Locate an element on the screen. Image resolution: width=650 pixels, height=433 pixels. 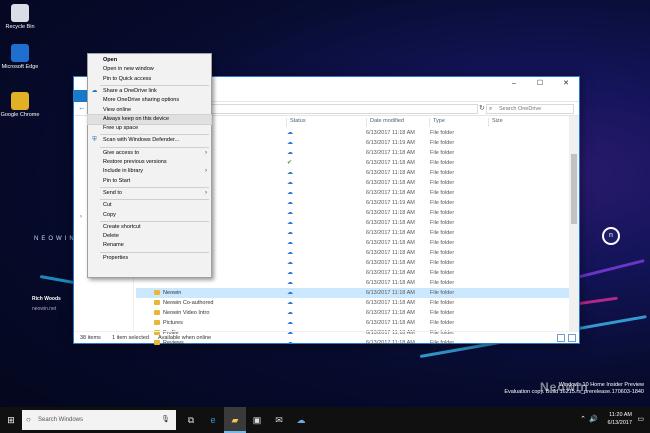
desktop-icon: Microsoft Edge is located at coordinates (20, 57).